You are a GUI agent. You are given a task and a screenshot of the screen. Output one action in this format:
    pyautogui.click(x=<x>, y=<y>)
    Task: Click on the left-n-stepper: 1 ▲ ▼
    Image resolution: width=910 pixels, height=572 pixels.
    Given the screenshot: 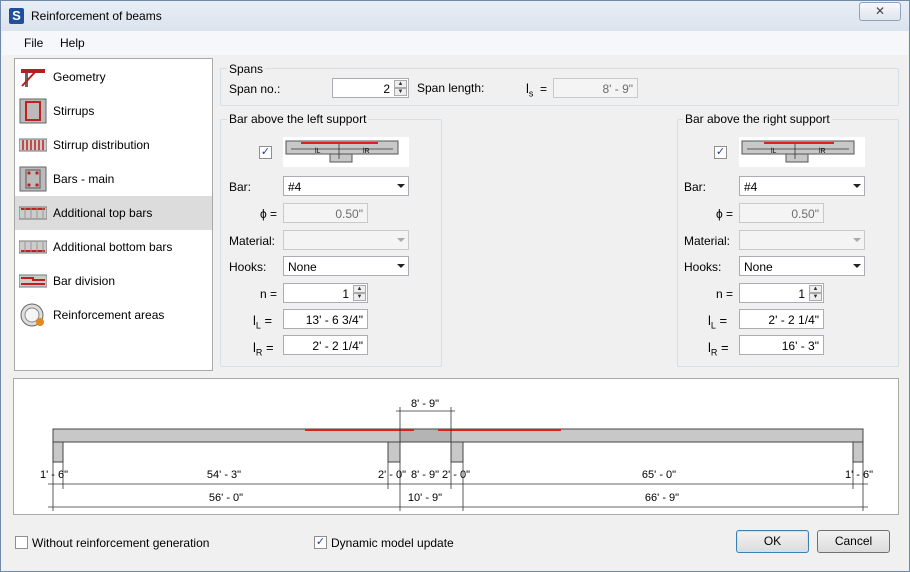 What is the action you would take?
    pyautogui.click(x=325, y=293)
    